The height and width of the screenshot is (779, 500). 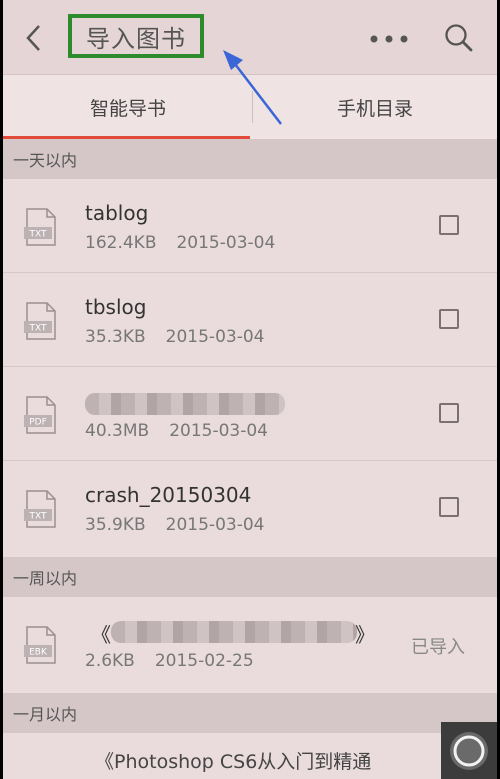 I want to click on section-header-week: 一周以内, so click(x=250, y=577).